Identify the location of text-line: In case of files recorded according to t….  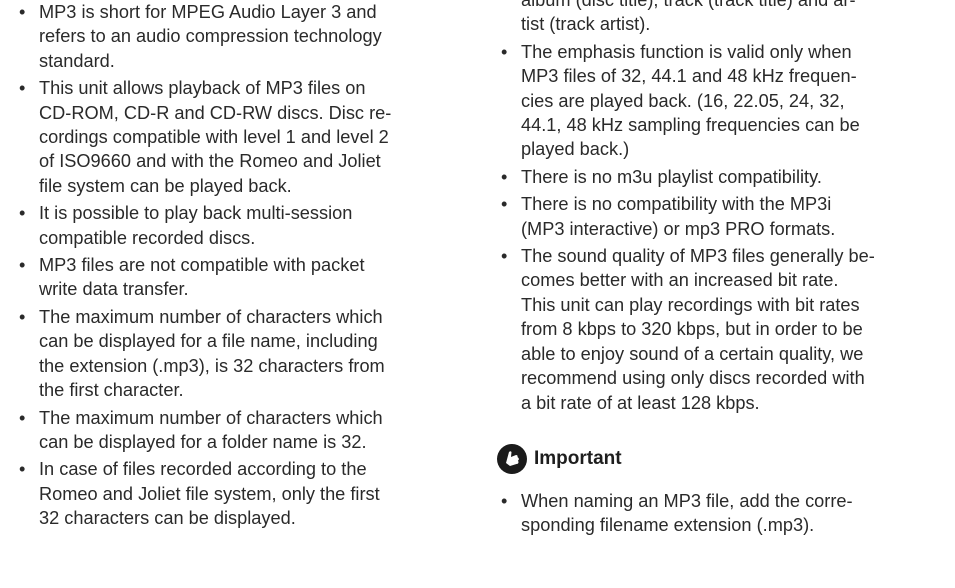
(203, 469).